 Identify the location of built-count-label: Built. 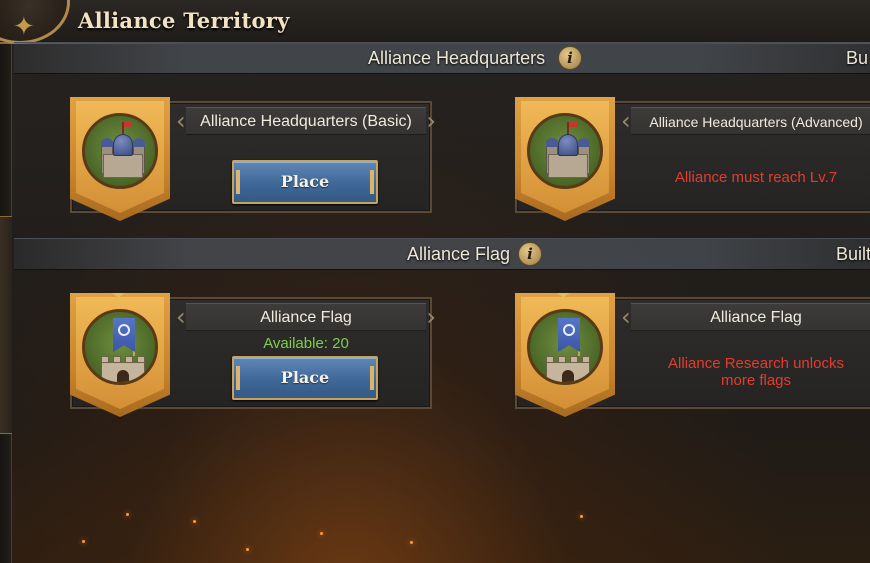
(853, 254).